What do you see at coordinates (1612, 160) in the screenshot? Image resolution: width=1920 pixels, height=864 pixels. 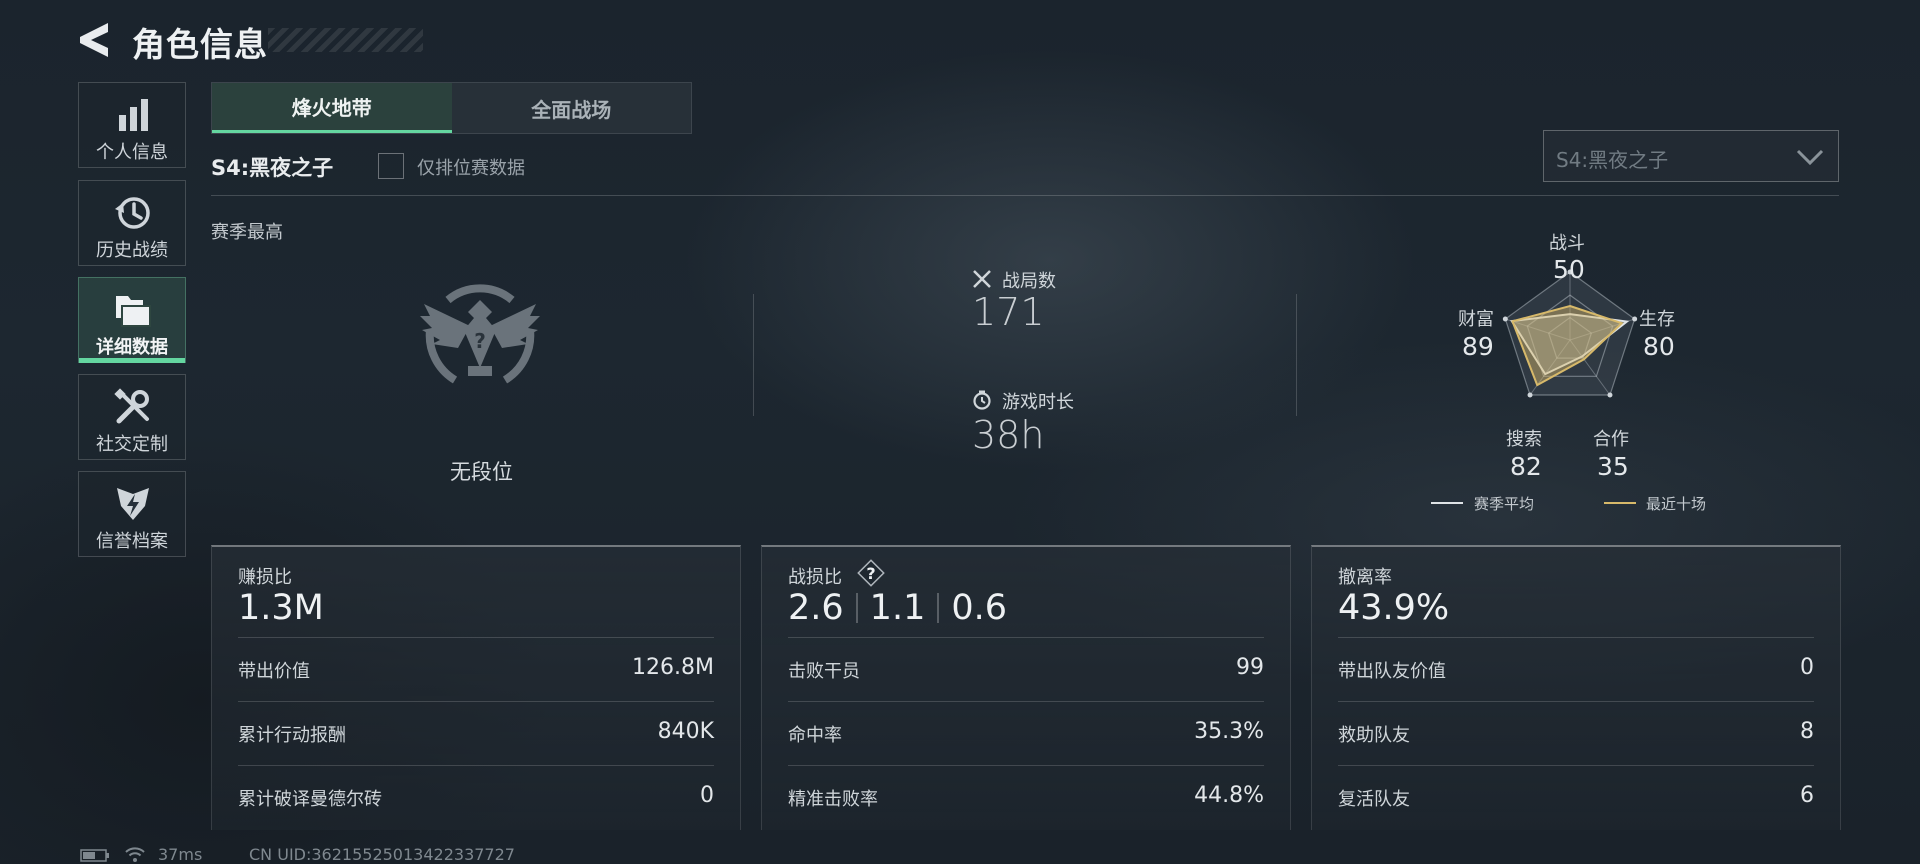 I see `season-select-value: S4:黑夜之子` at bounding box center [1612, 160].